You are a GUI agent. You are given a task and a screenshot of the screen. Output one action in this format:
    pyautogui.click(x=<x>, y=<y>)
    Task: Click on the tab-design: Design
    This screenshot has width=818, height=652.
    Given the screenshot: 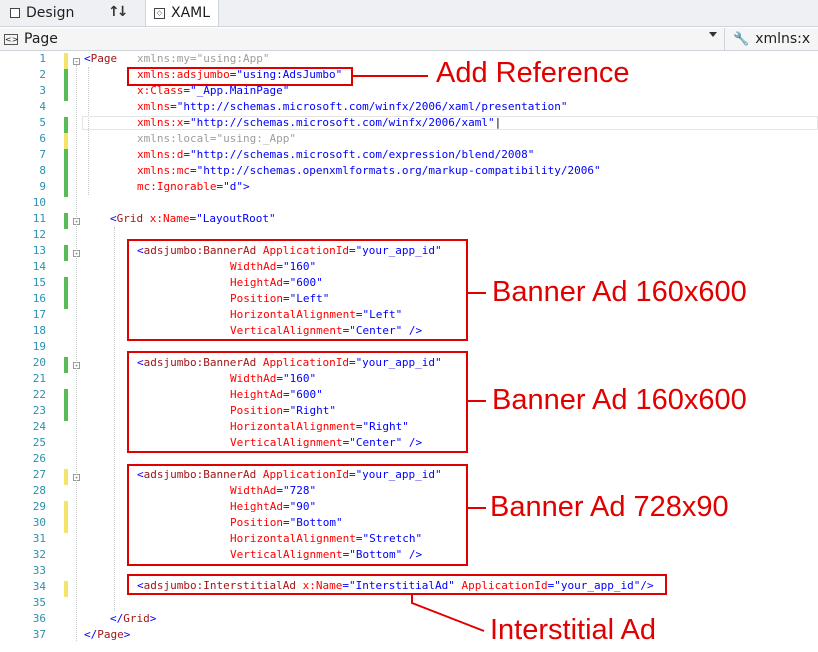 What is the action you would take?
    pyautogui.click(x=42, y=13)
    